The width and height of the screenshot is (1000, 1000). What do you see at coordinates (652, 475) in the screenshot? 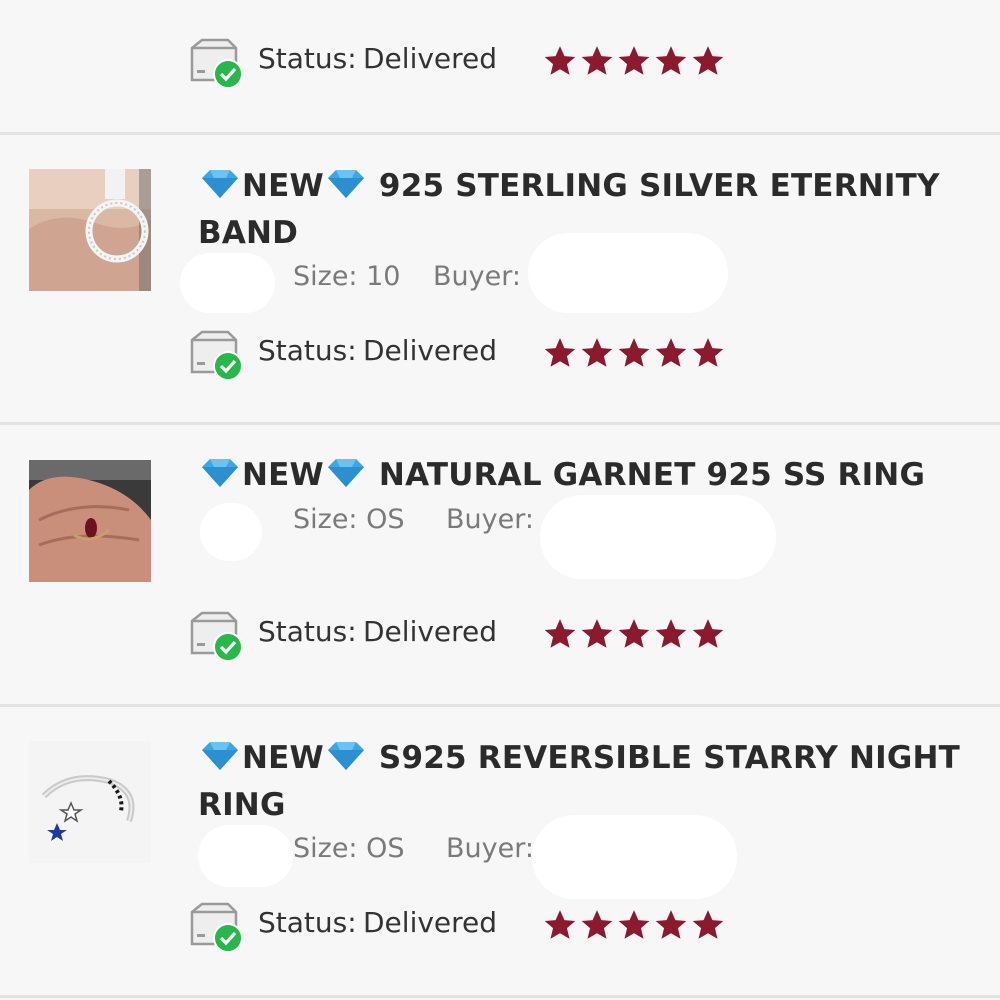
I see `title-text: NATURAL GARNET 925 SS RING` at bounding box center [652, 475].